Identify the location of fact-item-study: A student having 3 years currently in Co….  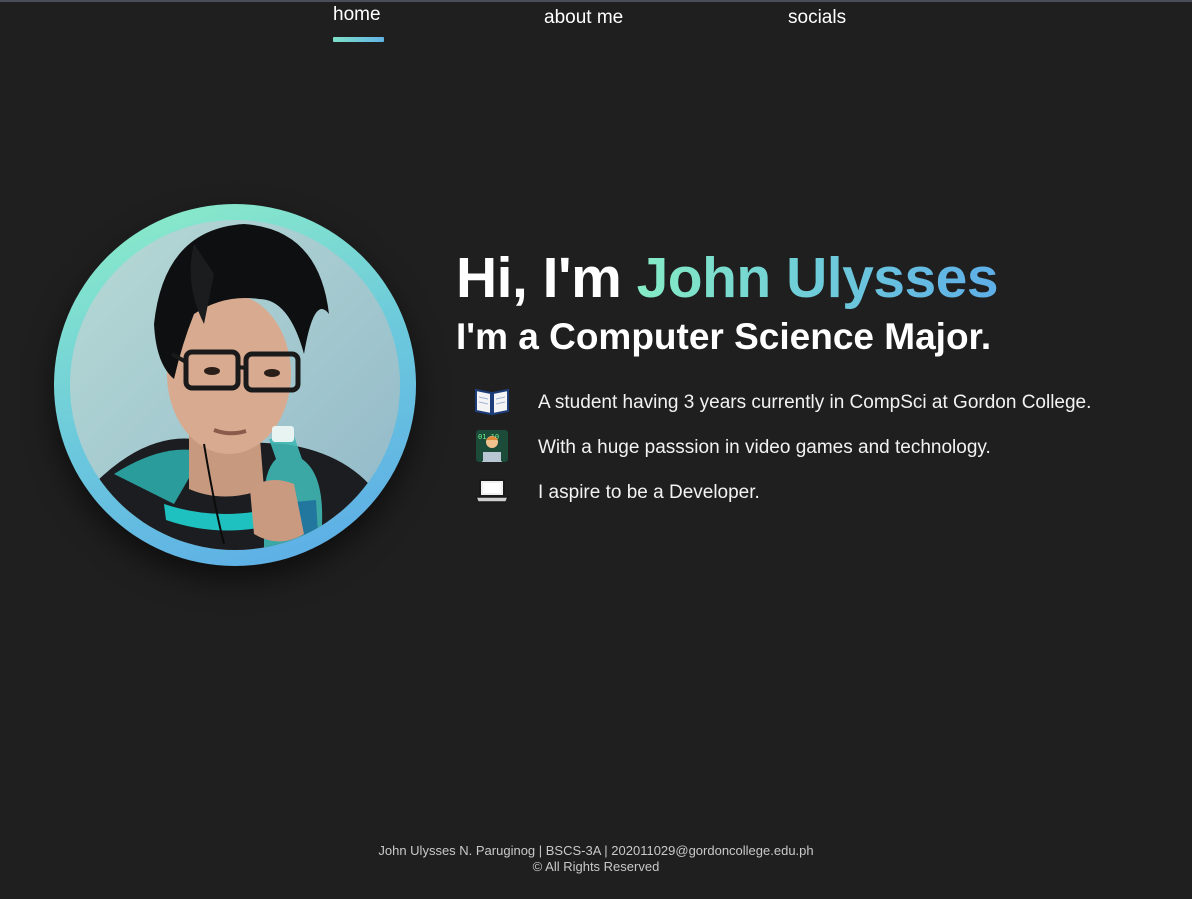
(804, 402).